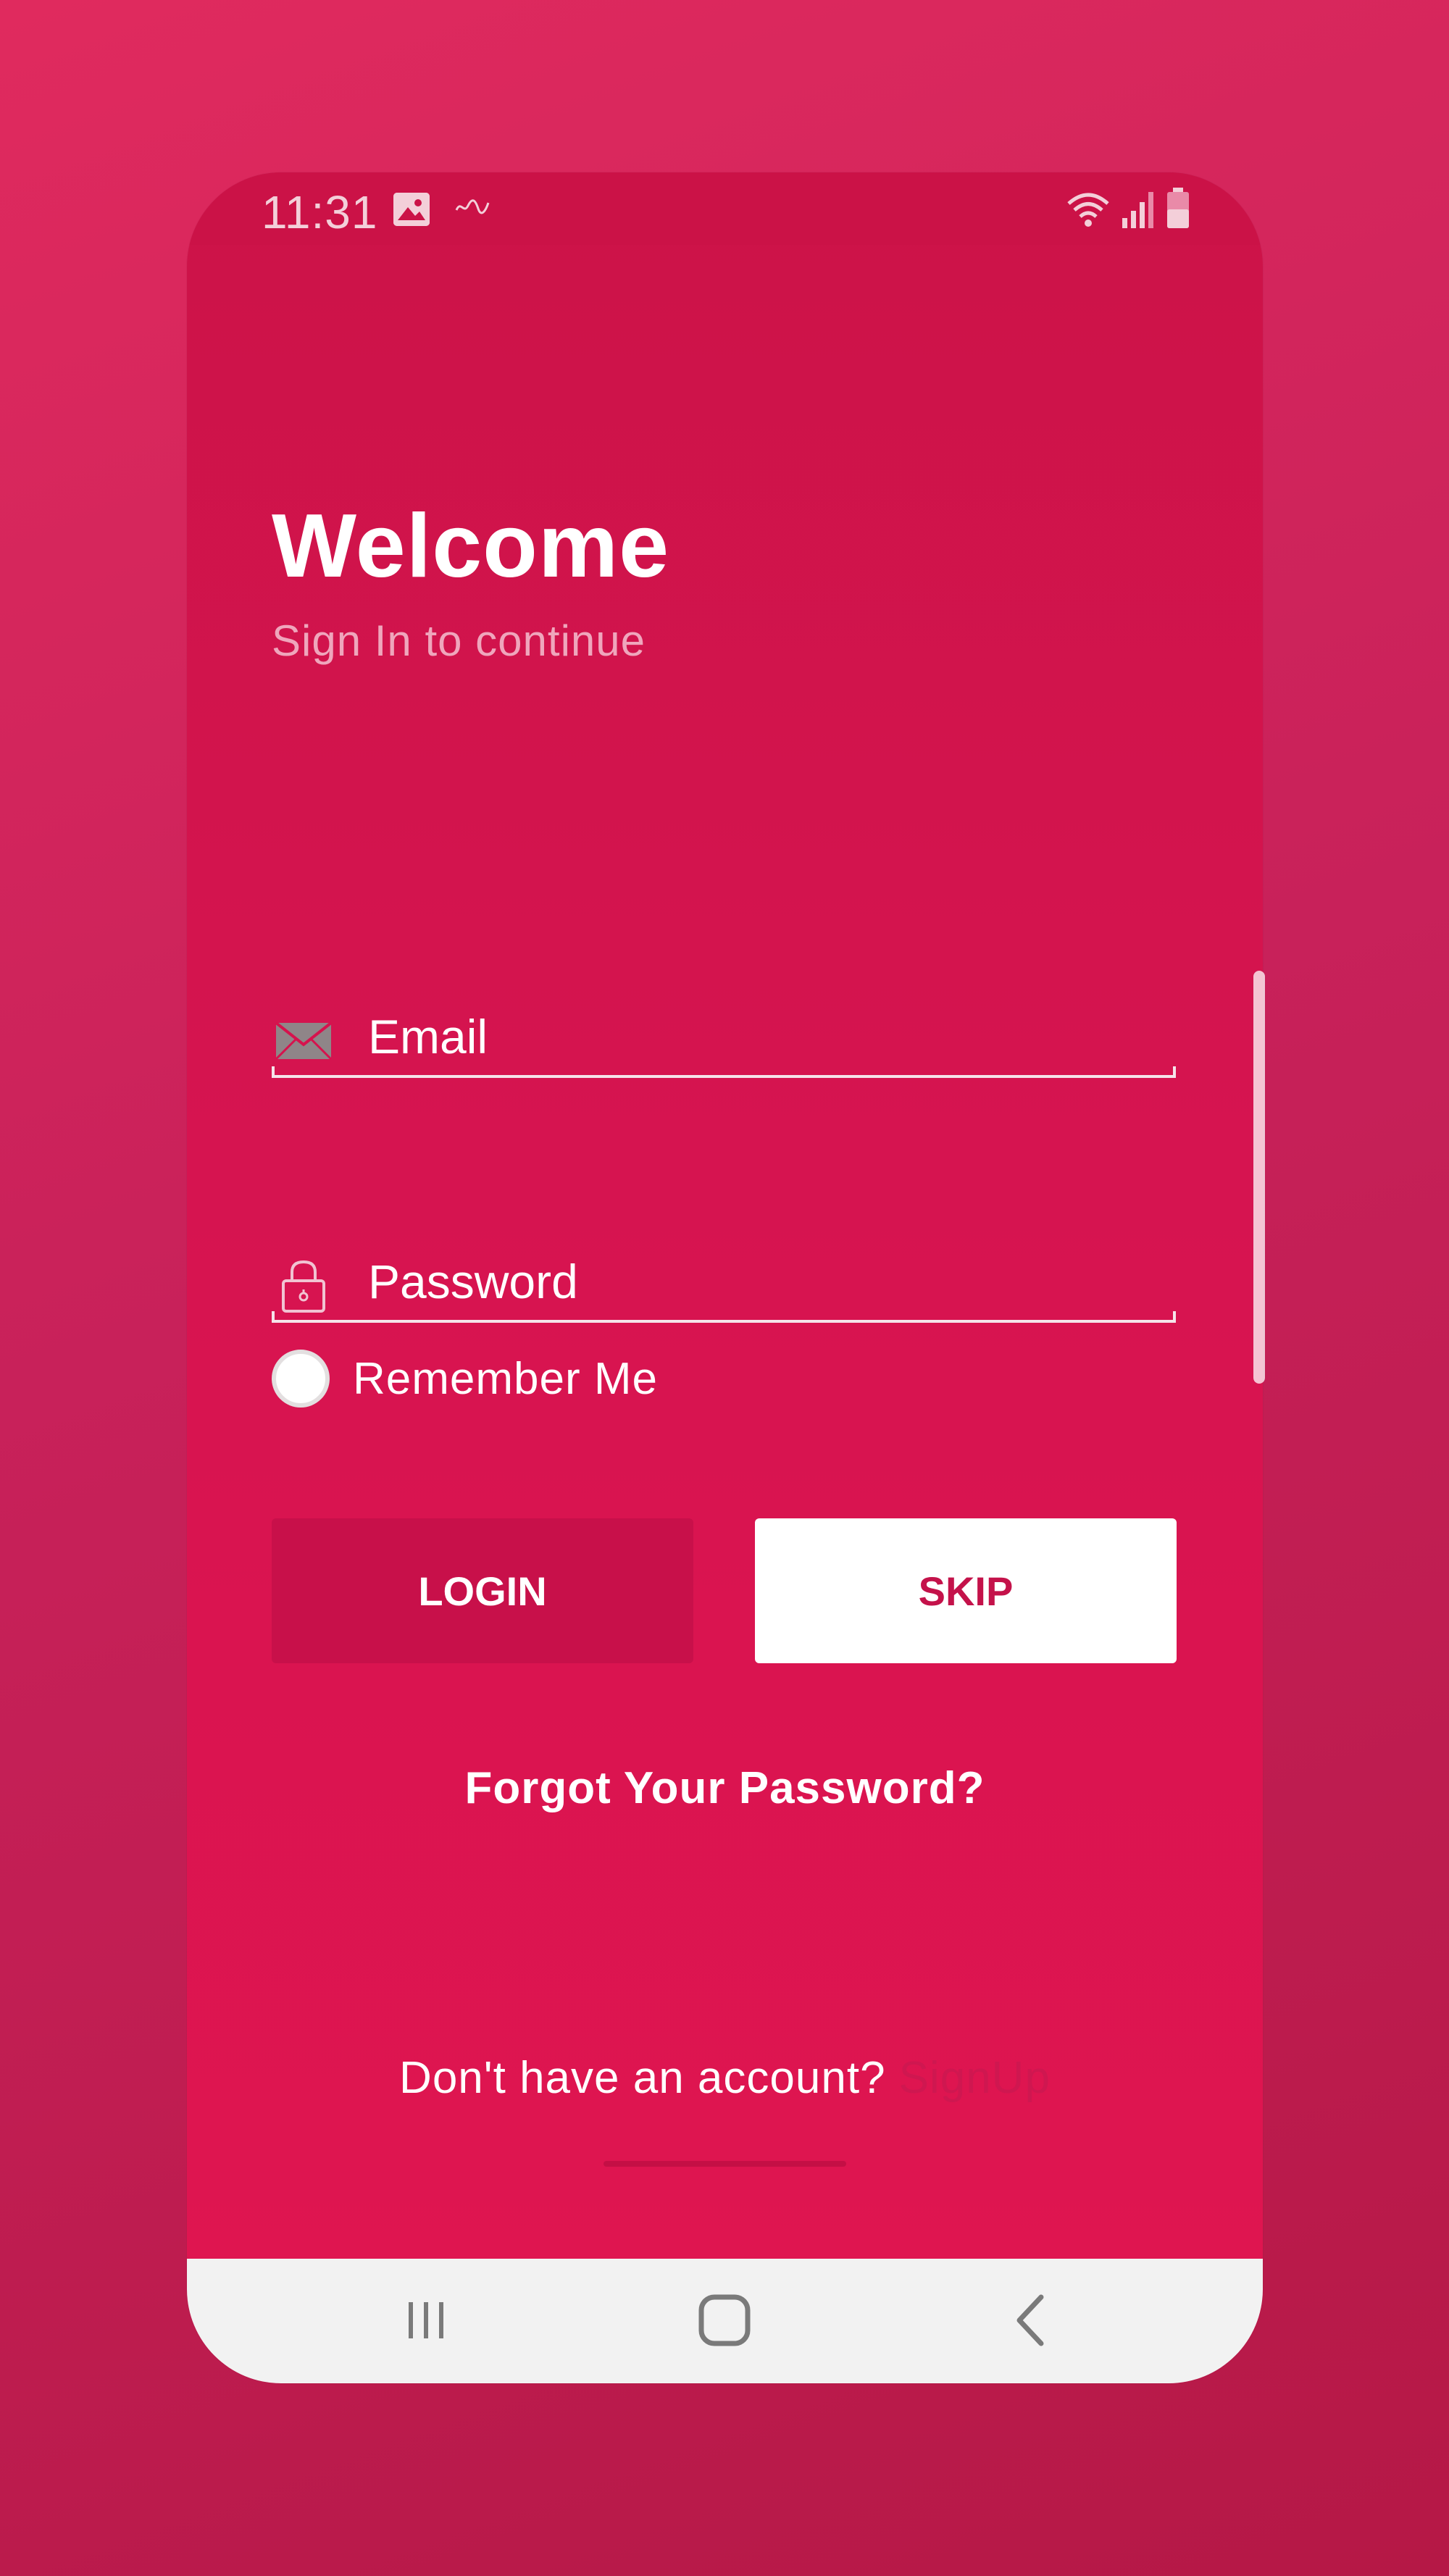  Describe the element at coordinates (482, 1591) in the screenshot. I see `login-button: LOGIN` at that location.